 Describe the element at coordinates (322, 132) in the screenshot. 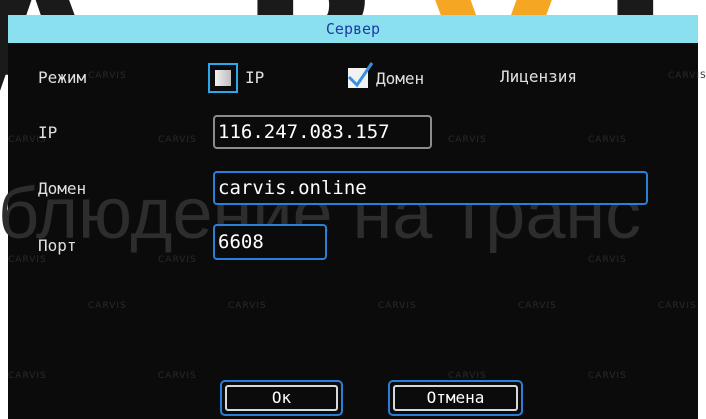

I see `ip-input: 116.247.083.157` at that location.